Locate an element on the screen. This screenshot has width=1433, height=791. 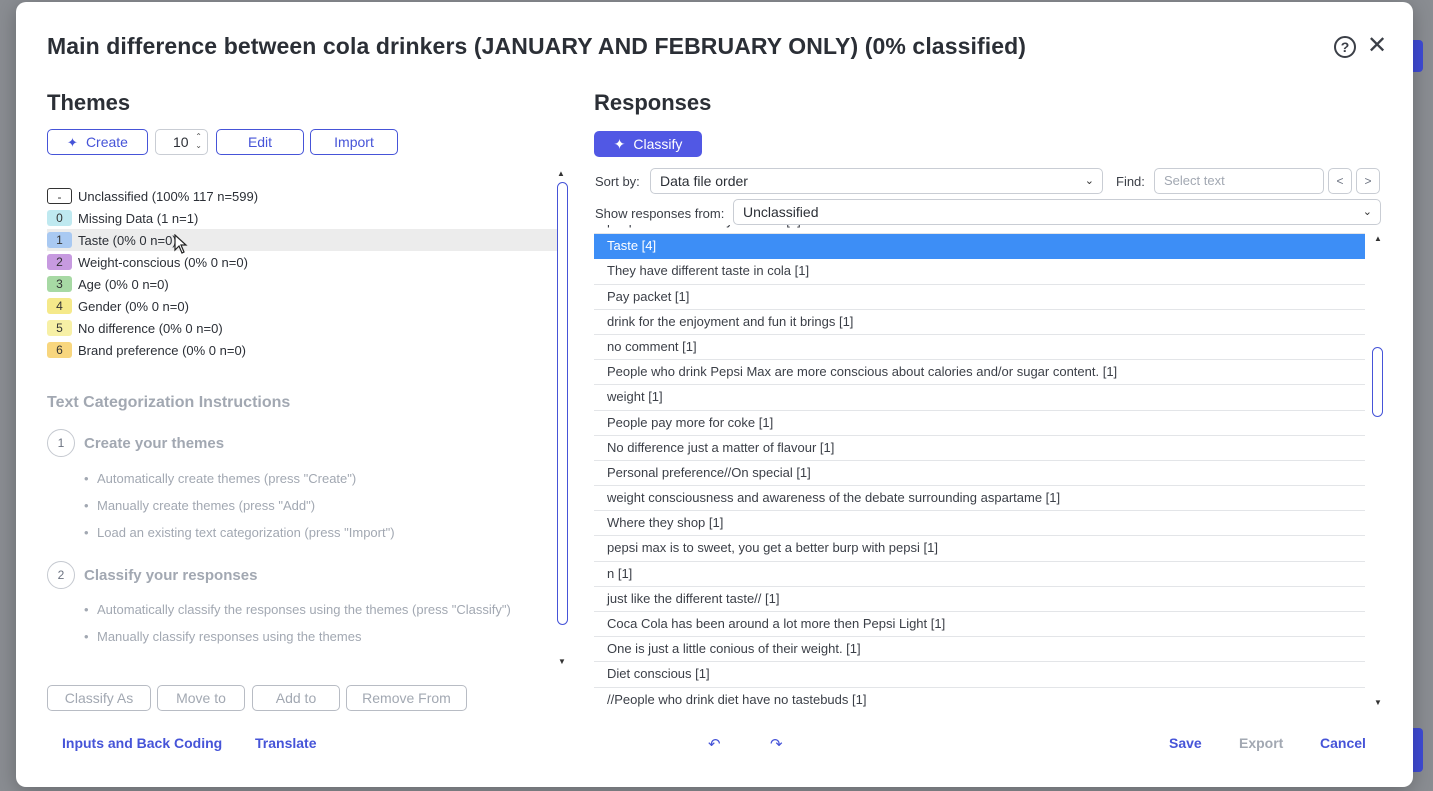
theme-row-age: 3 Age (0% 0 n=0) is located at coordinates (302, 284).